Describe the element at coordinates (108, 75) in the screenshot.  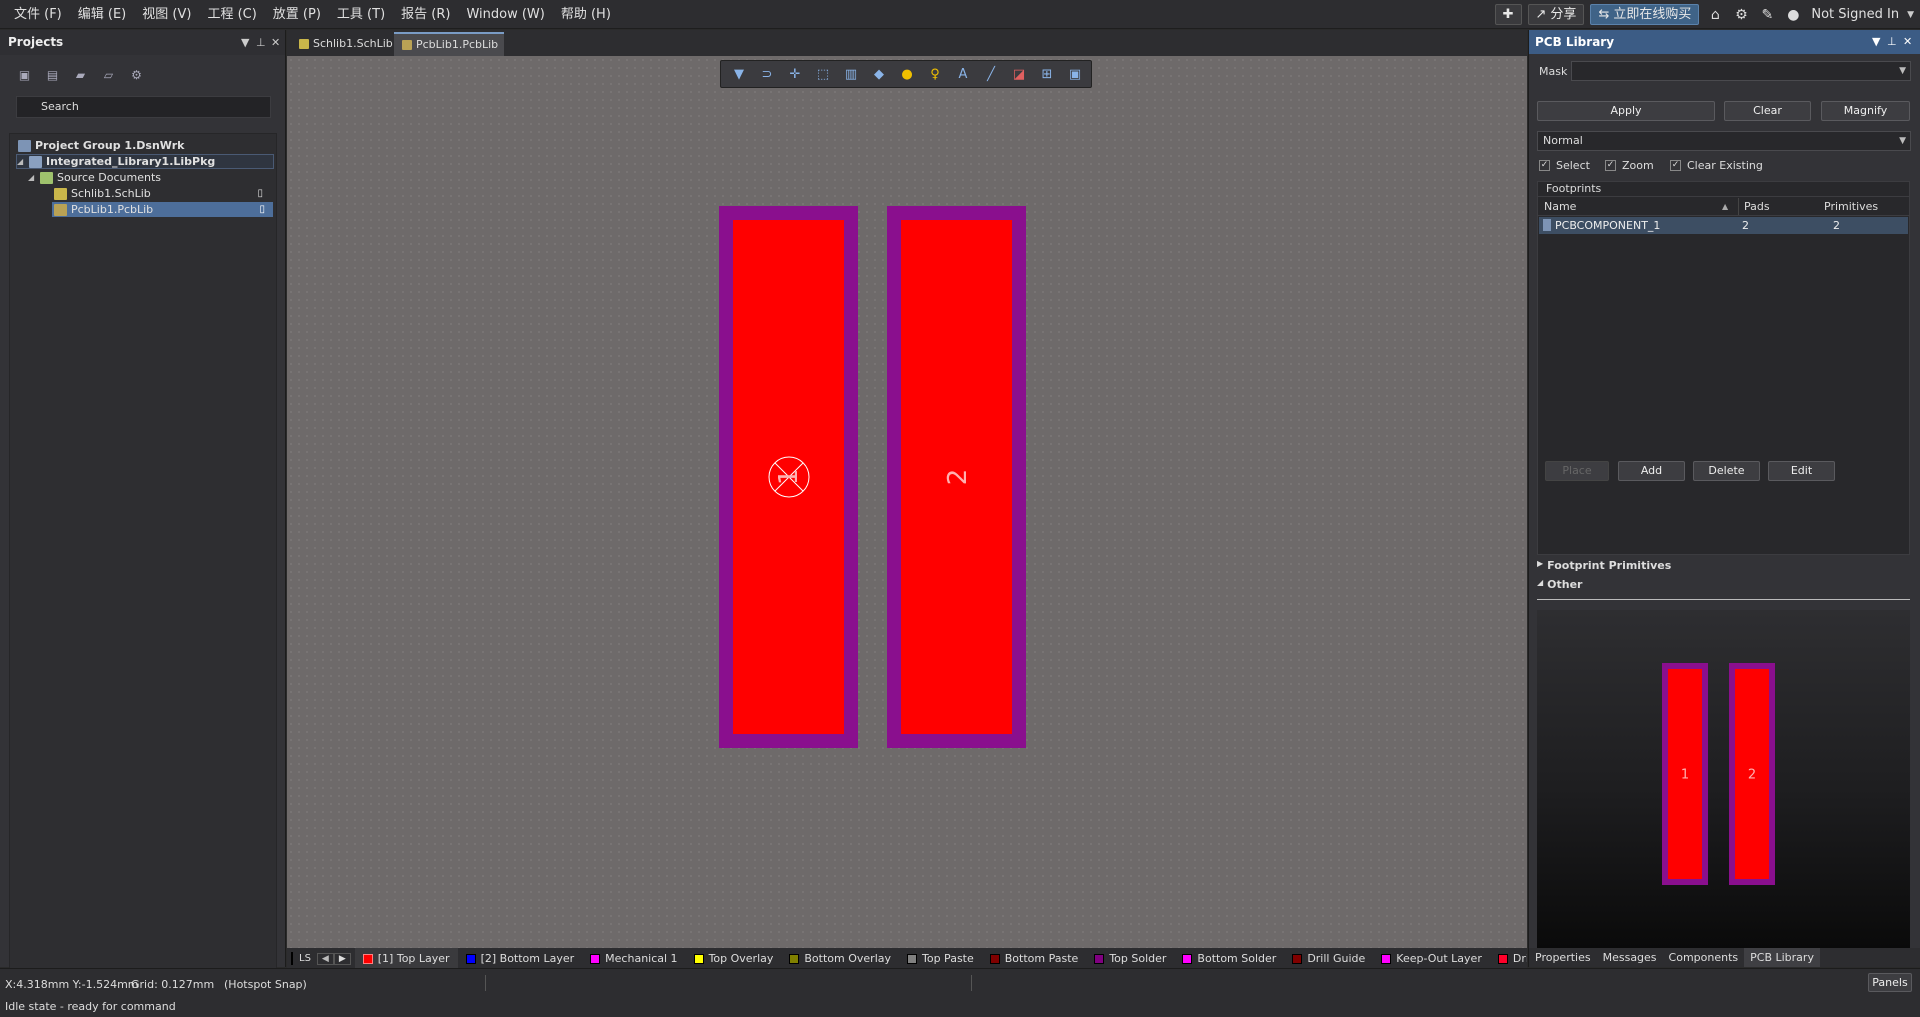
I see `close-folder-icon: ▱` at that location.